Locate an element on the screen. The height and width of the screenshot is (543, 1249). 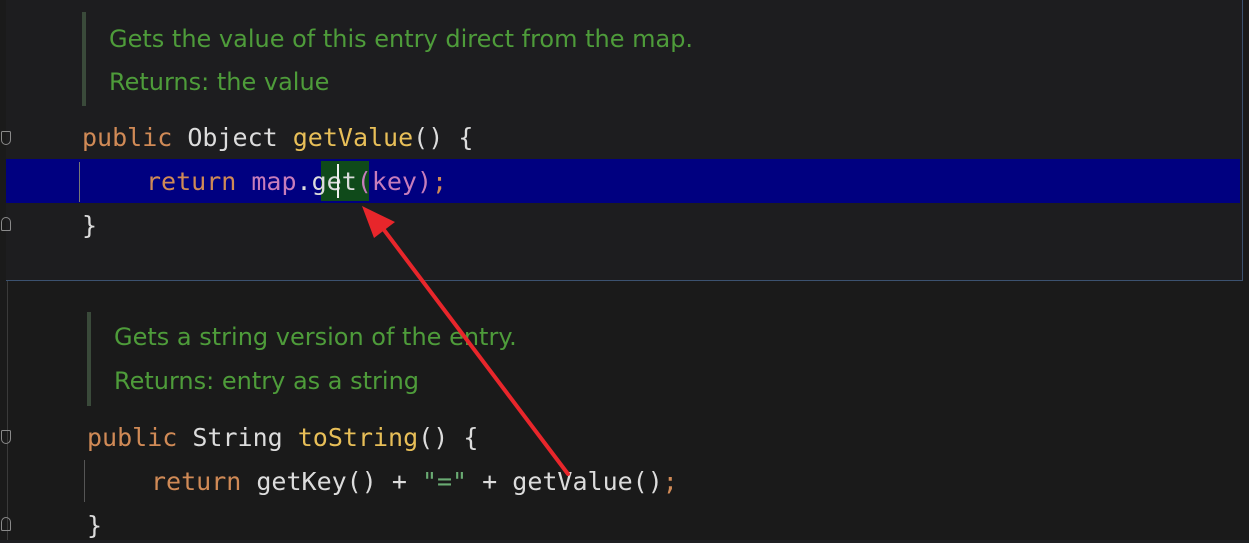
arguments: (key) is located at coordinates (394, 181).